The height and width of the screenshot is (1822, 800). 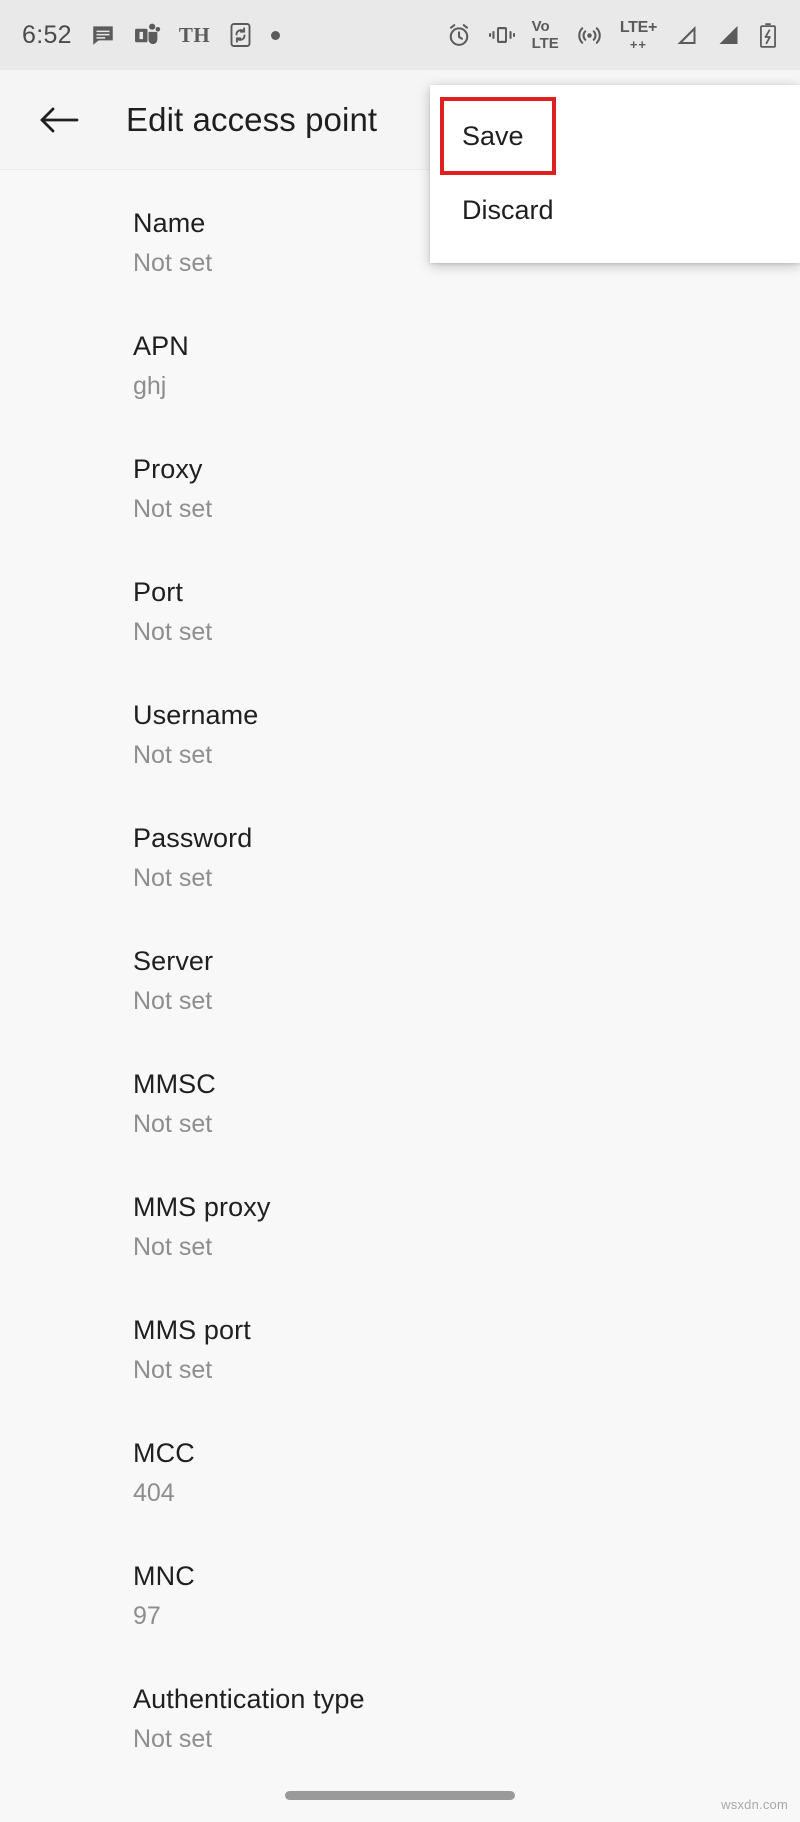 I want to click on hotspot-icon, so click(x=589, y=35).